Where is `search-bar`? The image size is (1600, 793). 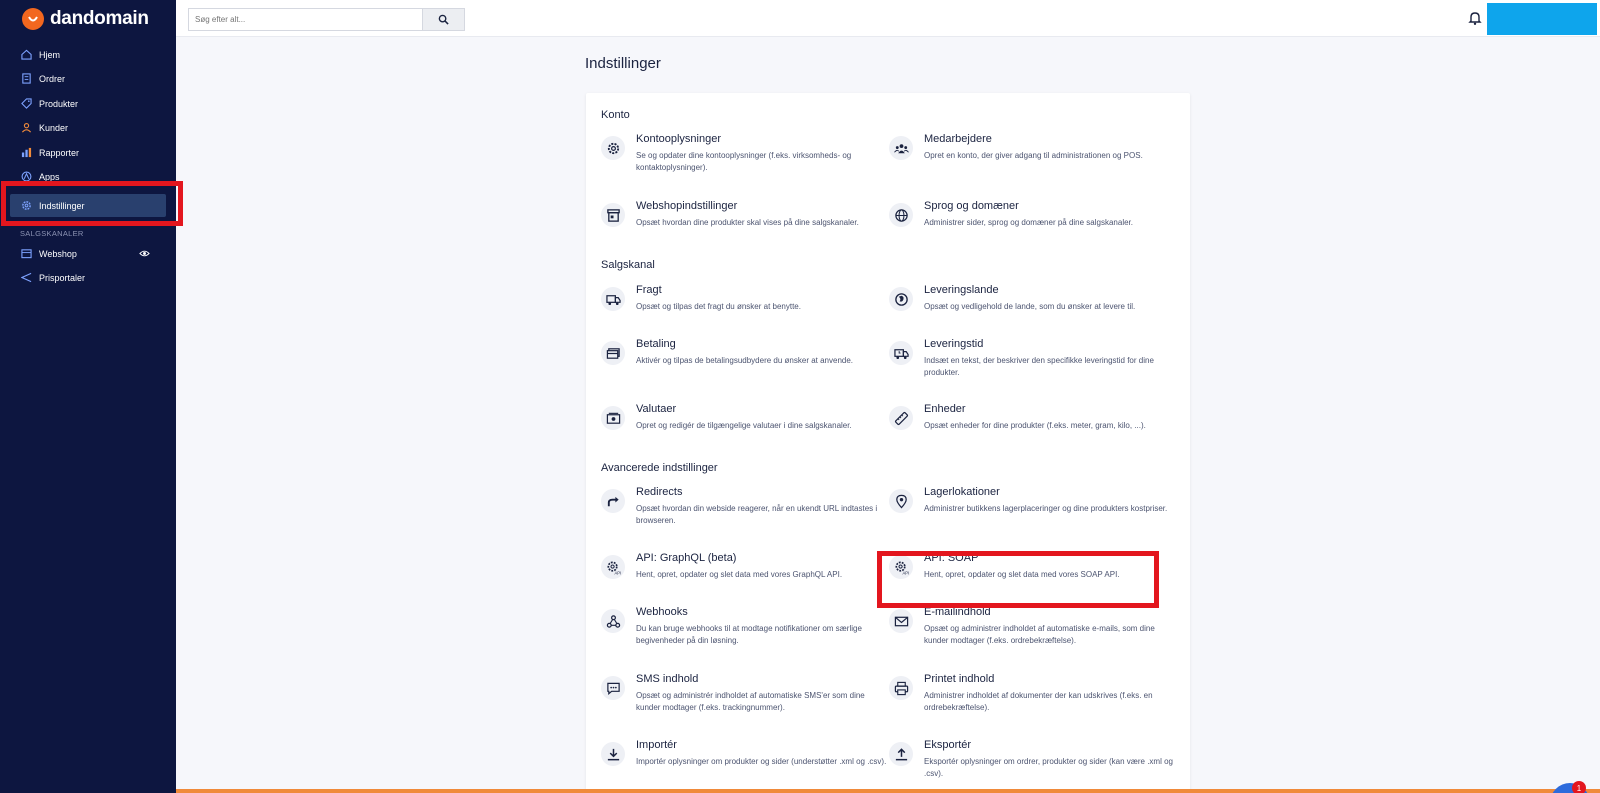
search-bar is located at coordinates (326, 19).